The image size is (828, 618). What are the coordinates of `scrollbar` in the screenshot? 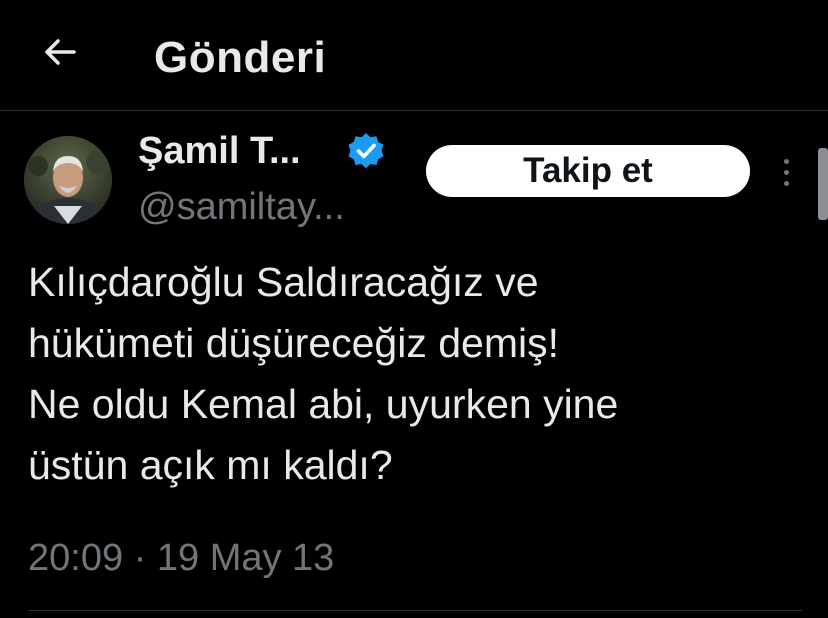 It's located at (823, 184).